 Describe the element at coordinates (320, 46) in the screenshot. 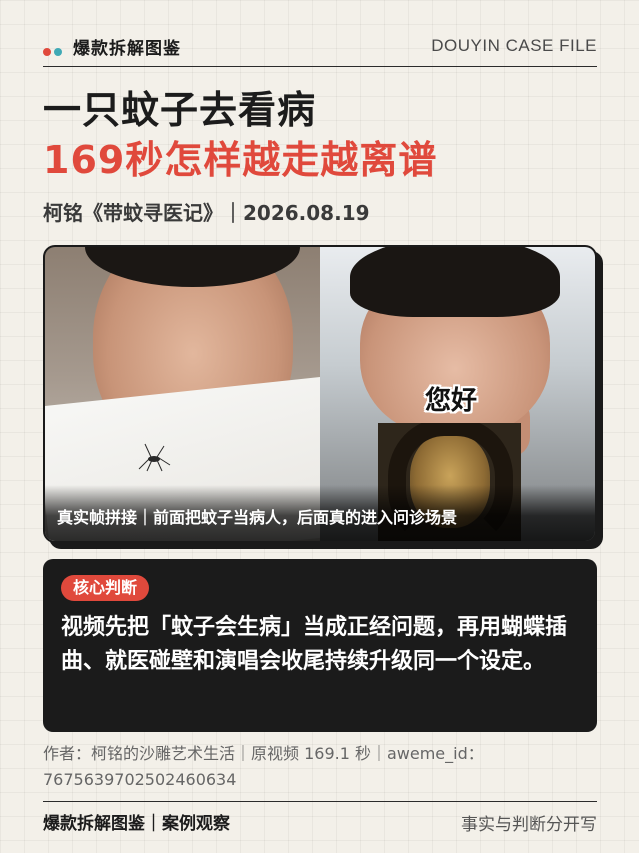

I see `header: 爆款拆解图鉴 DOUYIN CASE FILE` at that location.